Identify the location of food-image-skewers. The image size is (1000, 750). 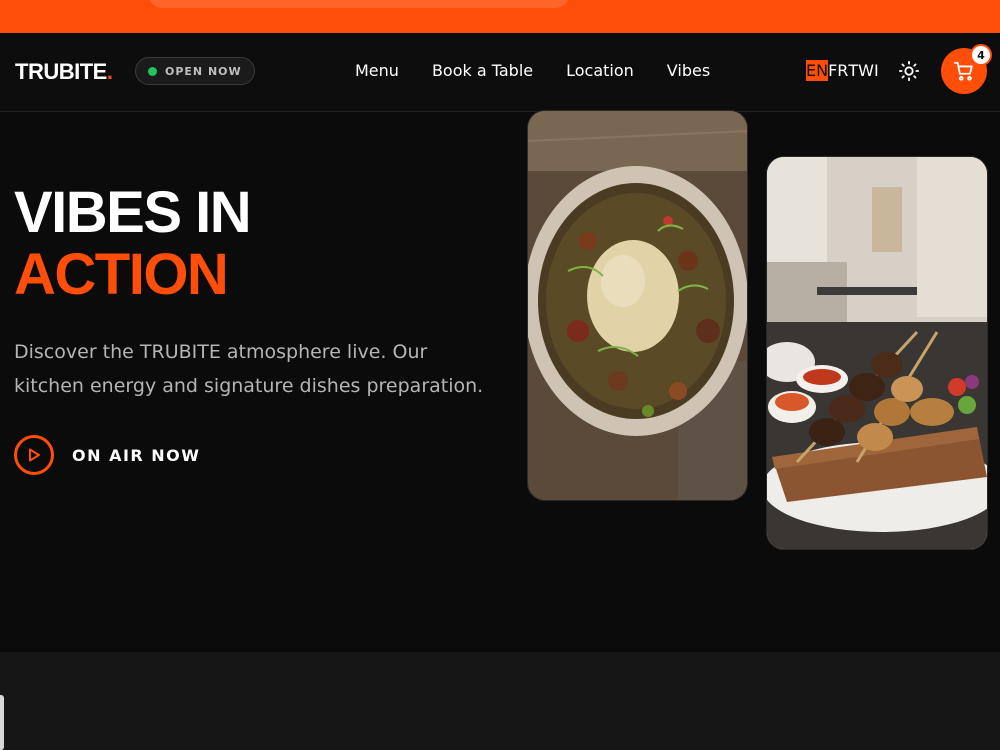
(877, 353).